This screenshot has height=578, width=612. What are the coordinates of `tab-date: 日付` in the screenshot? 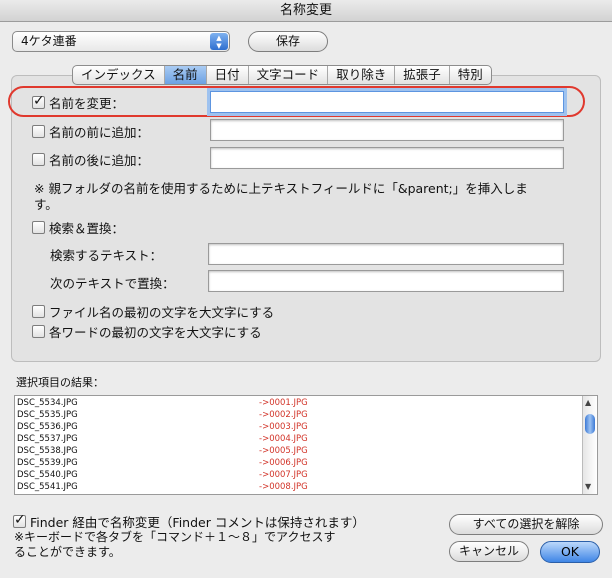 It's located at (228, 75).